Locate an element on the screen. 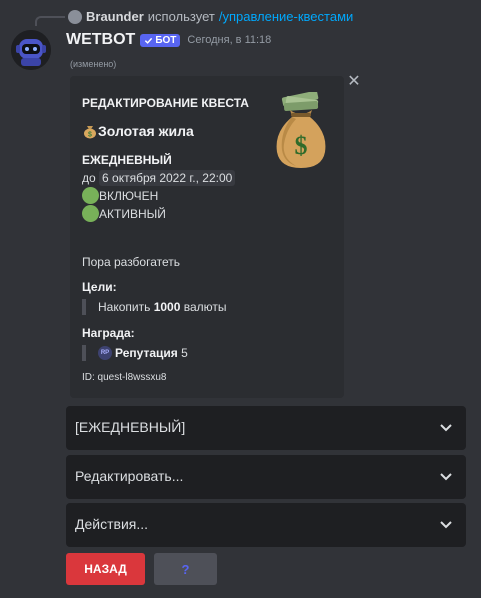  back-button: НАЗАД is located at coordinates (105, 569).